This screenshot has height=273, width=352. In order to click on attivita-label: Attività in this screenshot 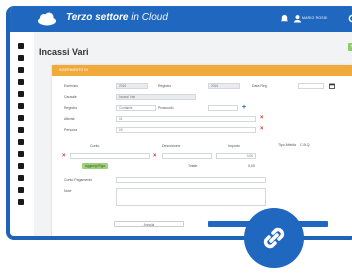, I will do `click(69, 119)`.